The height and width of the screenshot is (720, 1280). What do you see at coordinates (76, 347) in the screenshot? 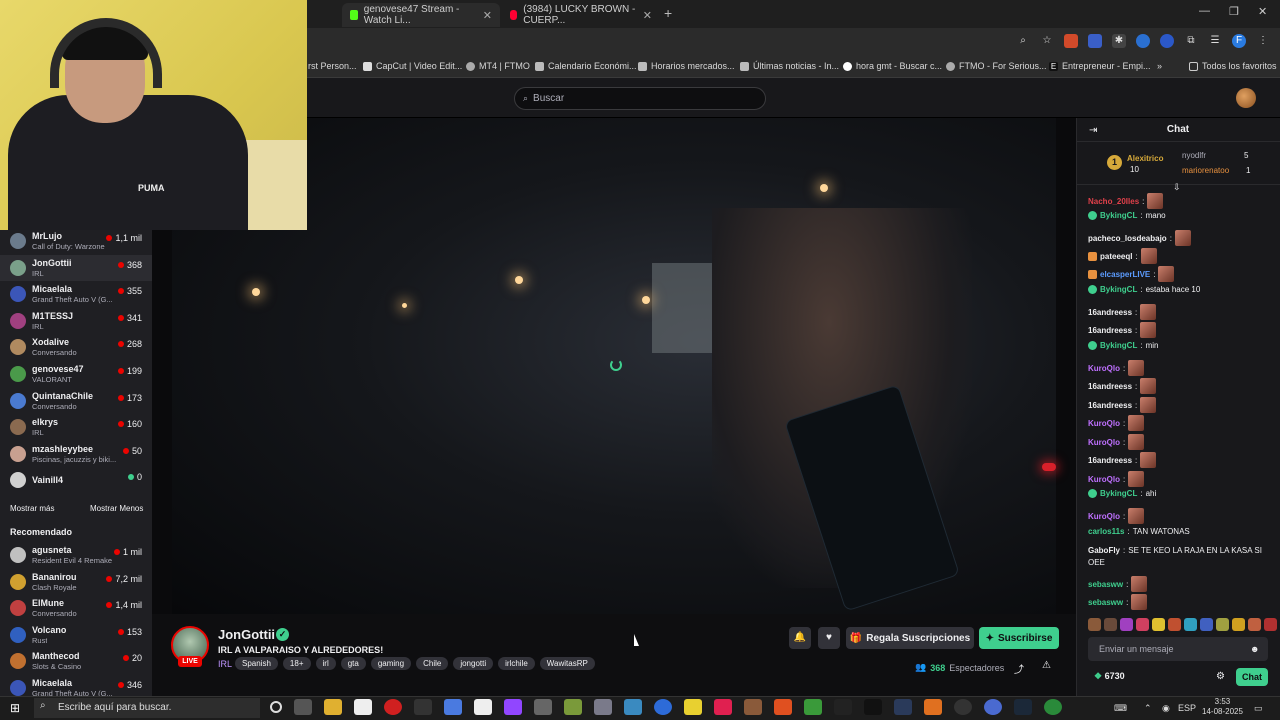
I see `sidebar-channel-item: Xodalive Conversando 268` at bounding box center [76, 347].